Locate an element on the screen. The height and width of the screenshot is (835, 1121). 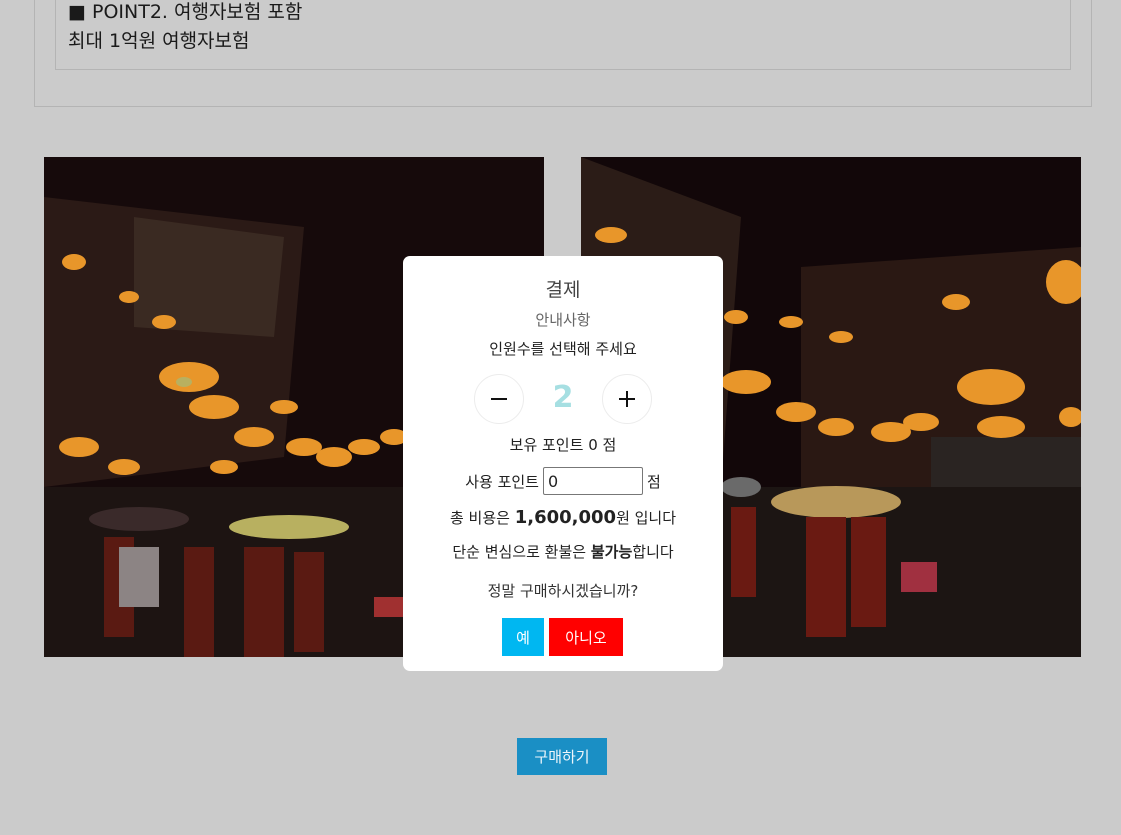
yes-button: 예 is located at coordinates (523, 637).